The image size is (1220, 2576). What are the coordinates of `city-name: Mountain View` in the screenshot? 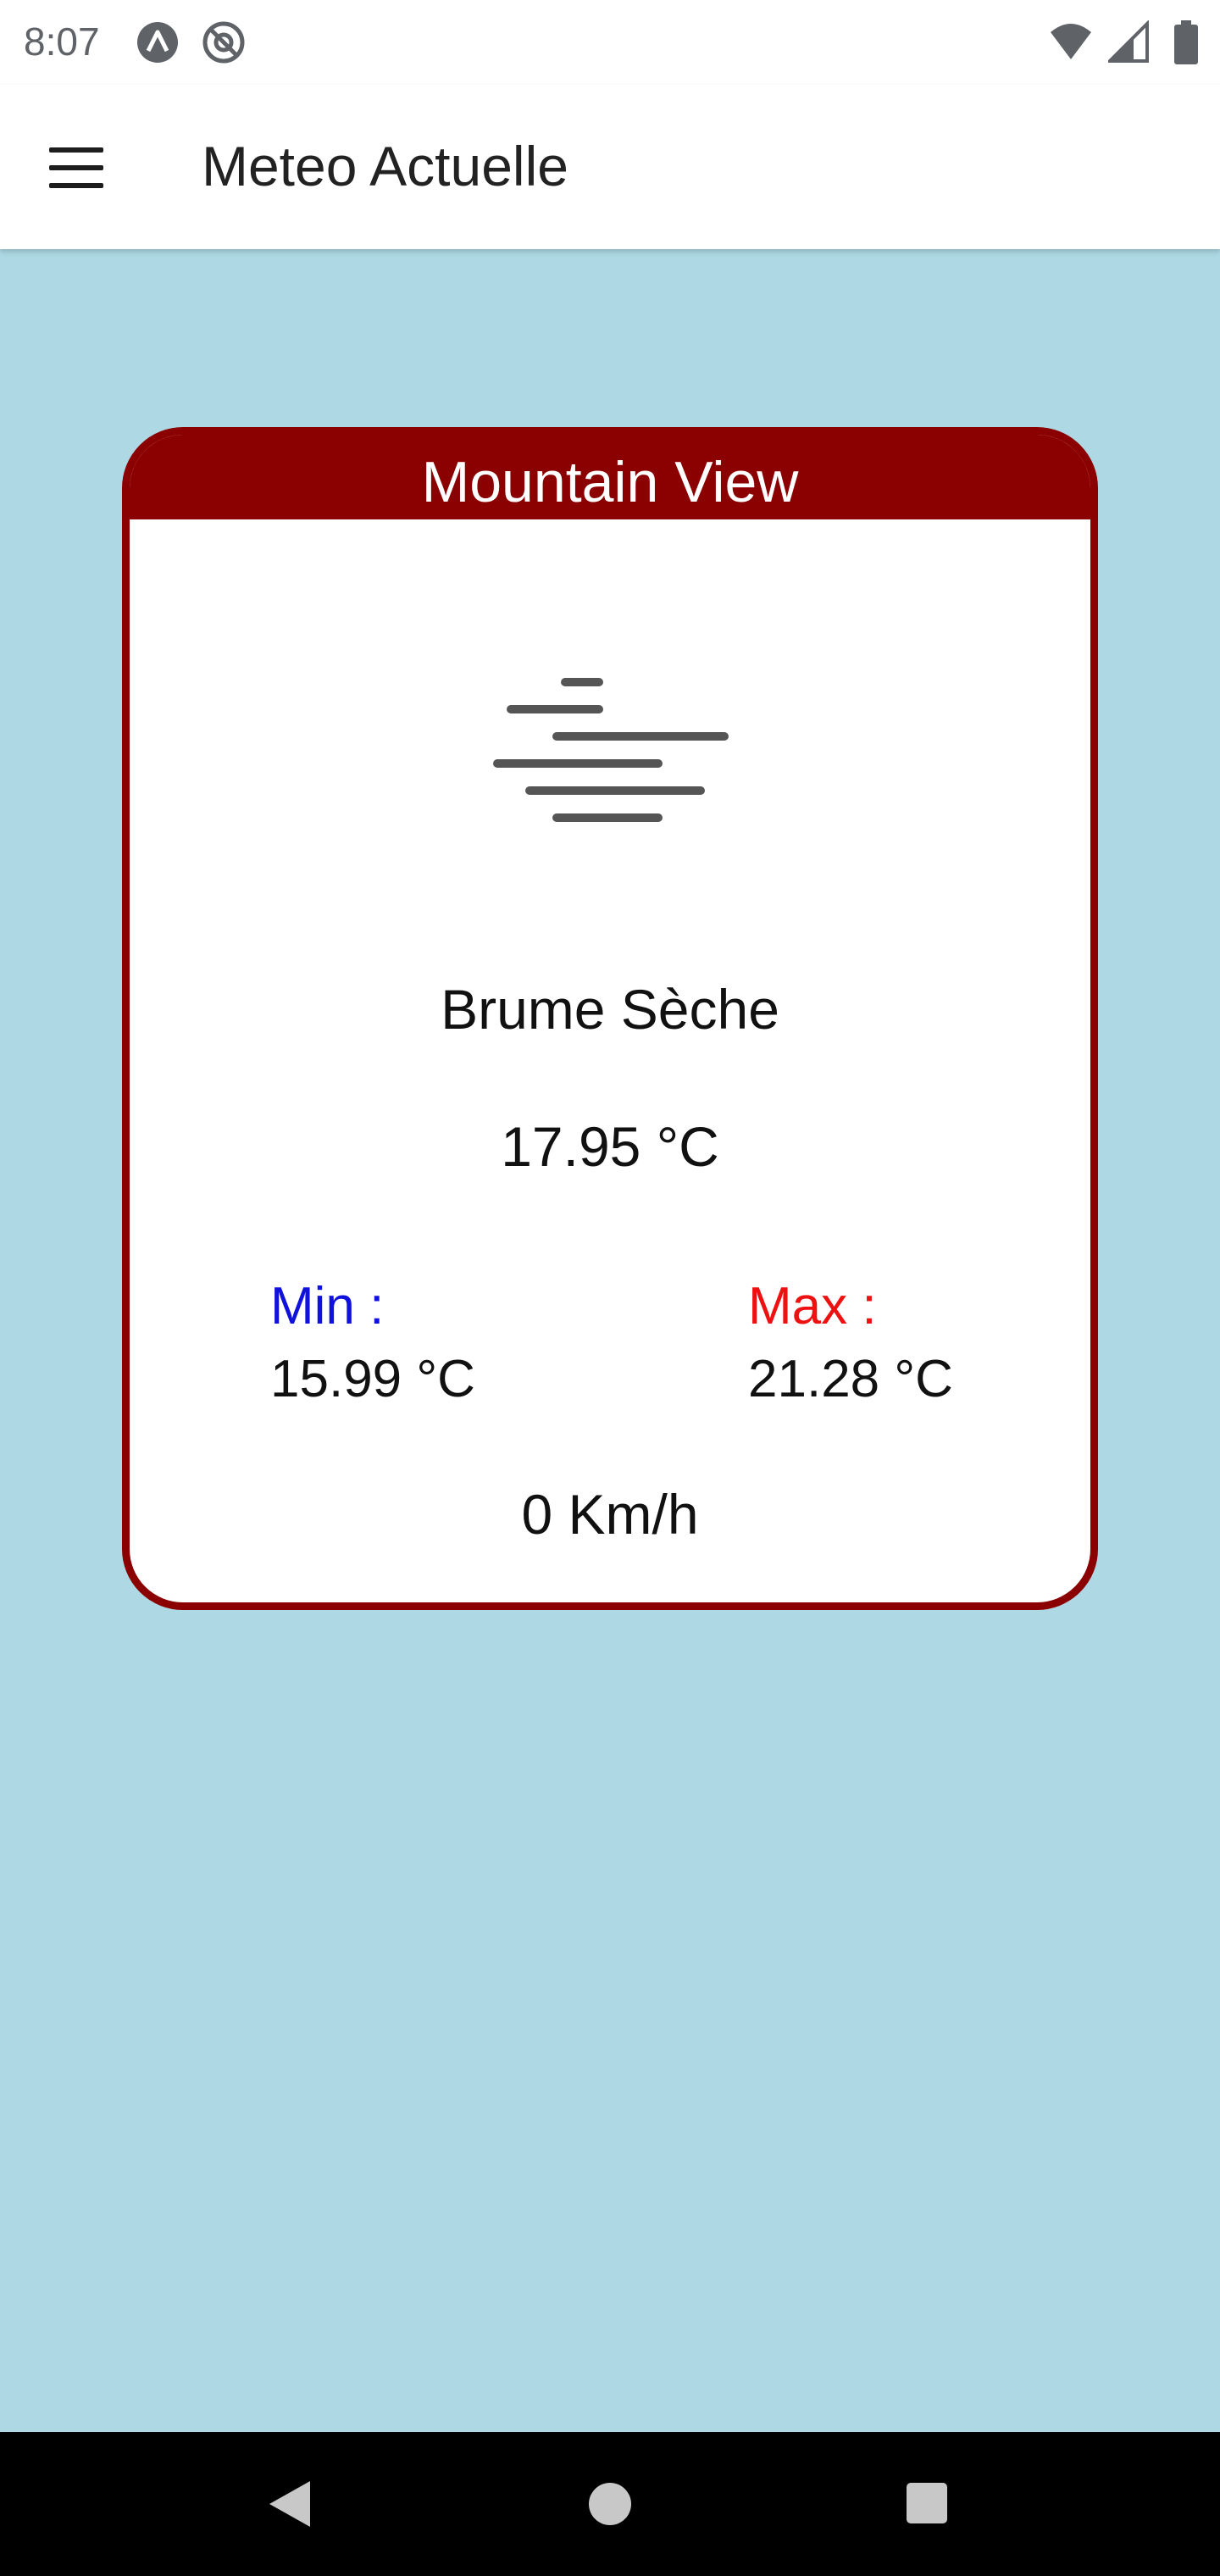 It's located at (610, 477).